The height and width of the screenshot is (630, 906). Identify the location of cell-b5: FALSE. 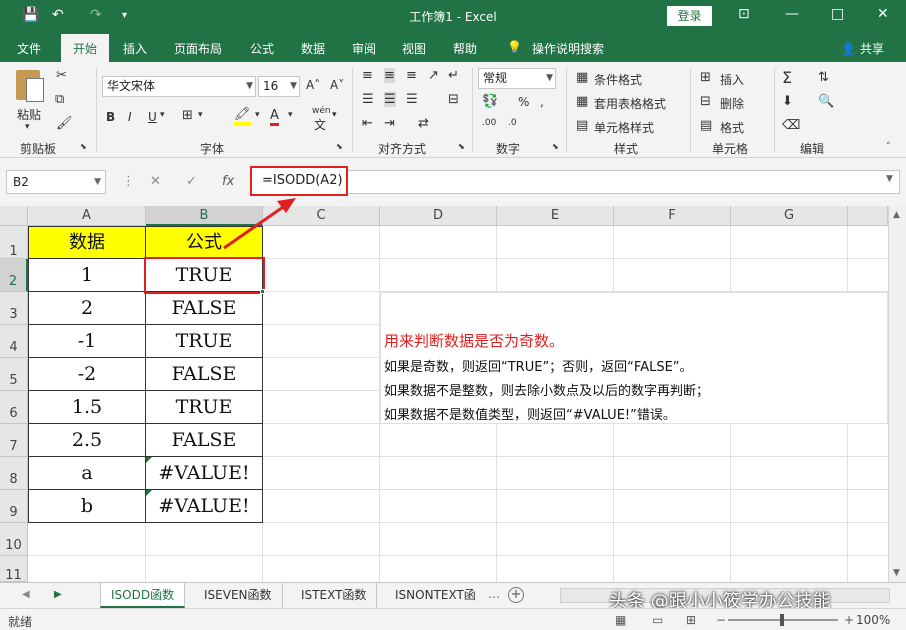
(204, 374).